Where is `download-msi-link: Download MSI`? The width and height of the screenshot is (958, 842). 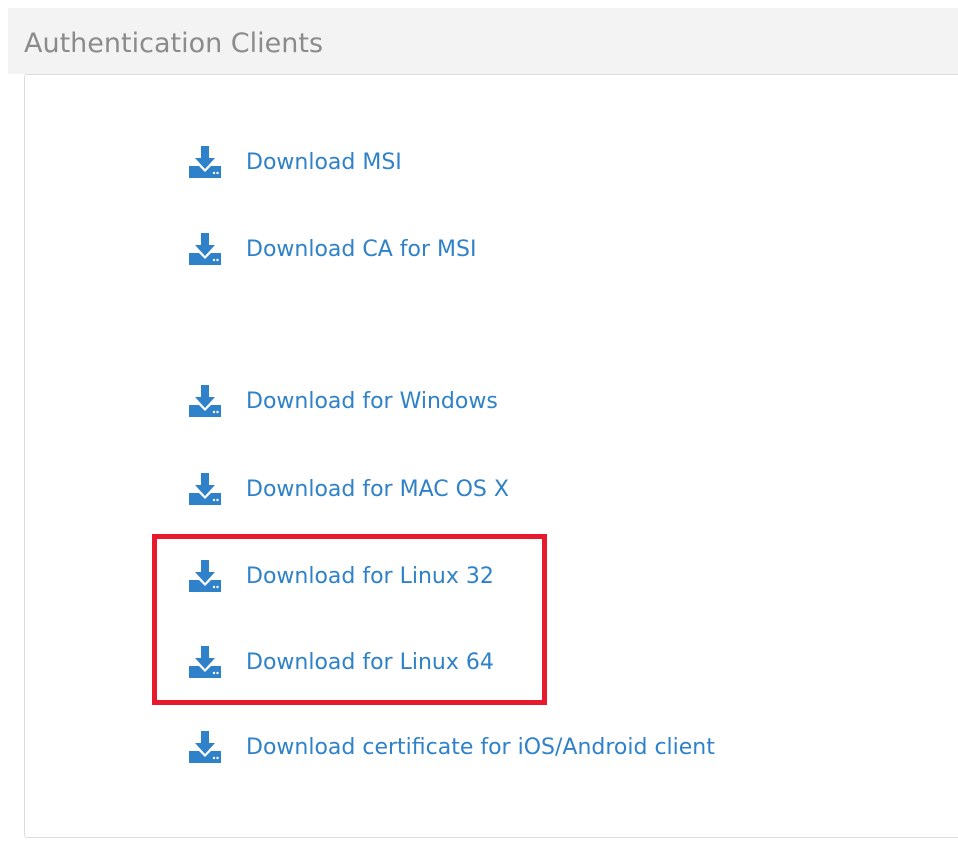 download-msi-link: Download MSI is located at coordinates (295, 162).